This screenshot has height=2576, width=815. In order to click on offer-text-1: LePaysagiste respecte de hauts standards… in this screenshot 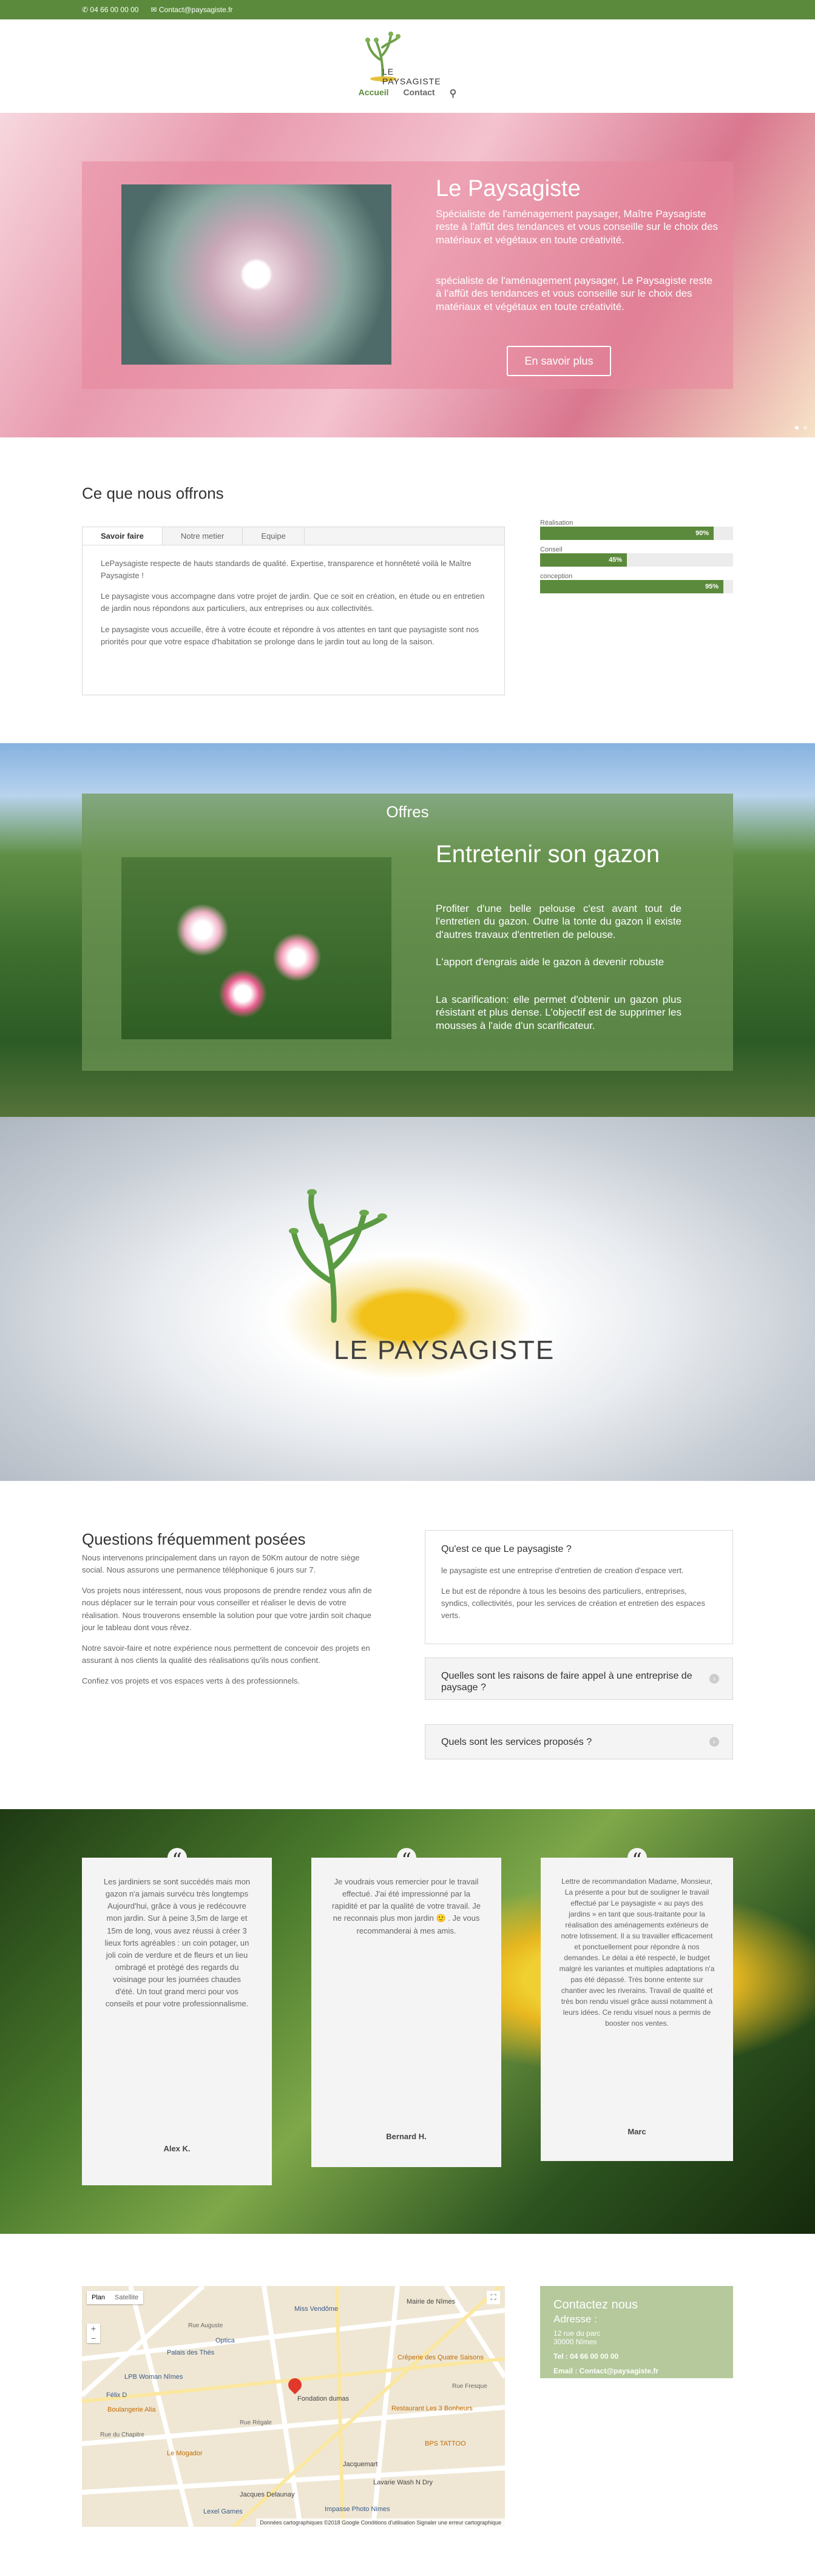, I will do `click(286, 570)`.